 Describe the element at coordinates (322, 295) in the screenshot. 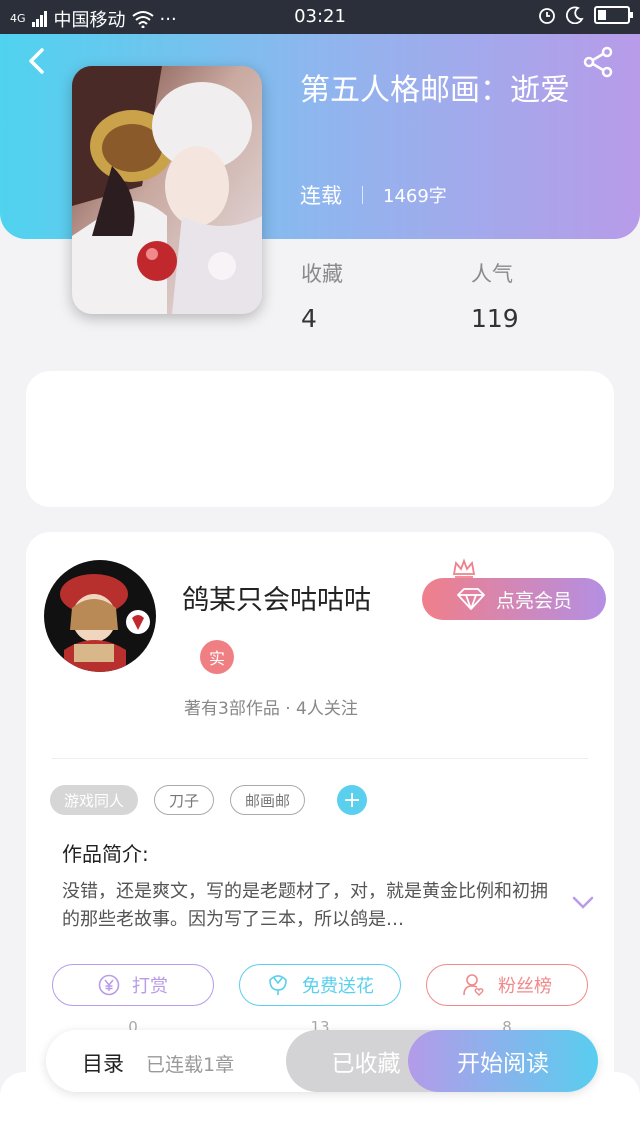

I see `stat-favorites: 收藏 4` at that location.